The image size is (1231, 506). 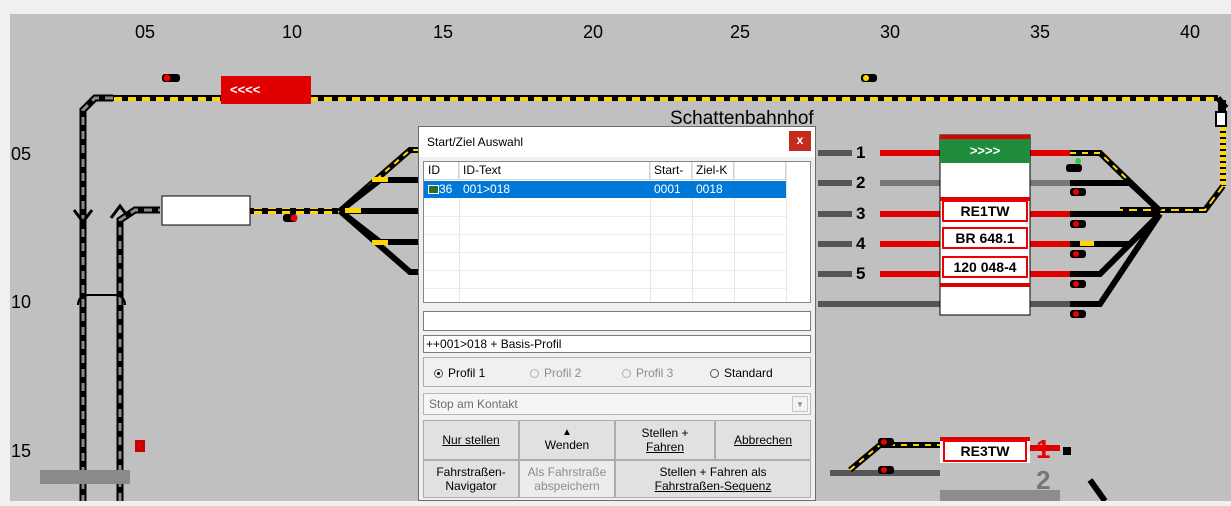 What do you see at coordinates (713, 171) in the screenshot?
I see `column-header-ziel-k: Ziel-K` at bounding box center [713, 171].